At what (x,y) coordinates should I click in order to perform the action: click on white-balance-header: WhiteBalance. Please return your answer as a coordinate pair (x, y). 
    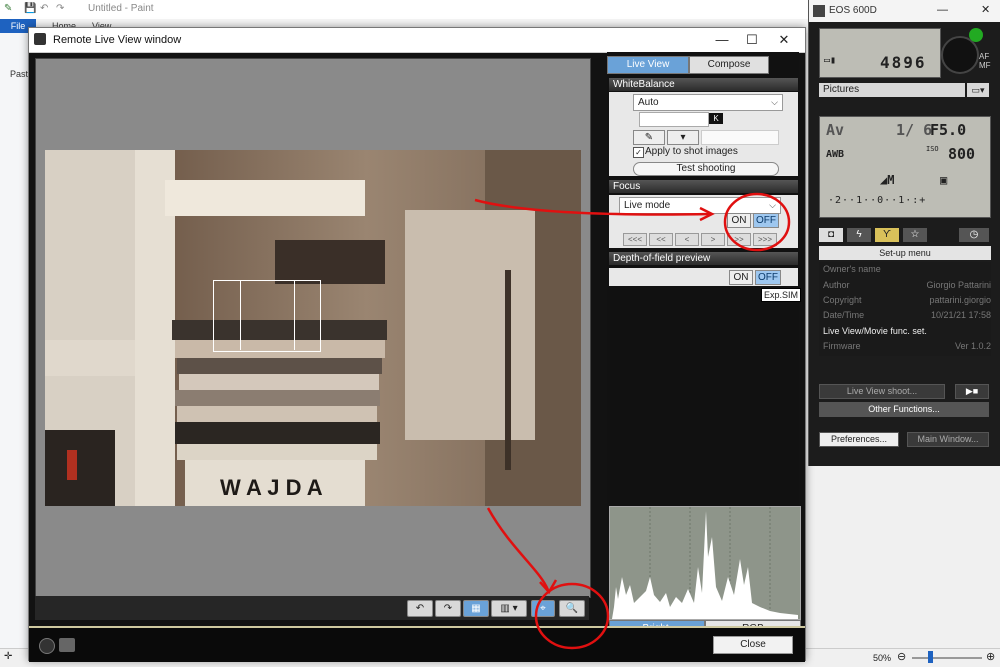
    Looking at the image, I should click on (703, 84).